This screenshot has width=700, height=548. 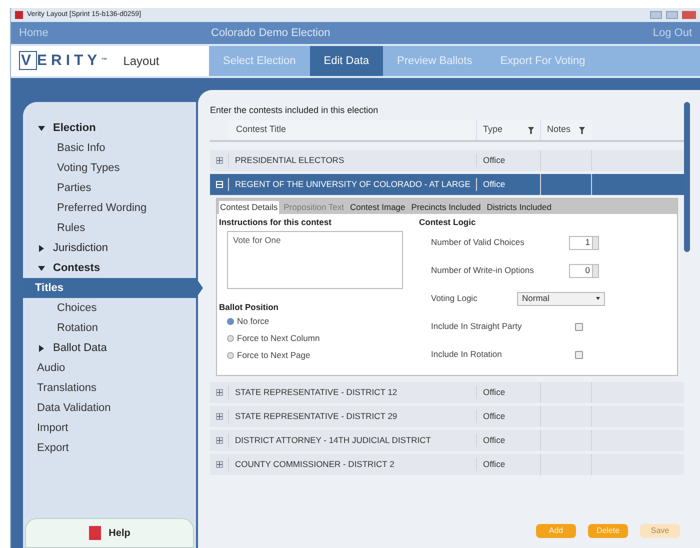 What do you see at coordinates (273, 355) in the screenshot?
I see `radio-label: Force to Next Page` at bounding box center [273, 355].